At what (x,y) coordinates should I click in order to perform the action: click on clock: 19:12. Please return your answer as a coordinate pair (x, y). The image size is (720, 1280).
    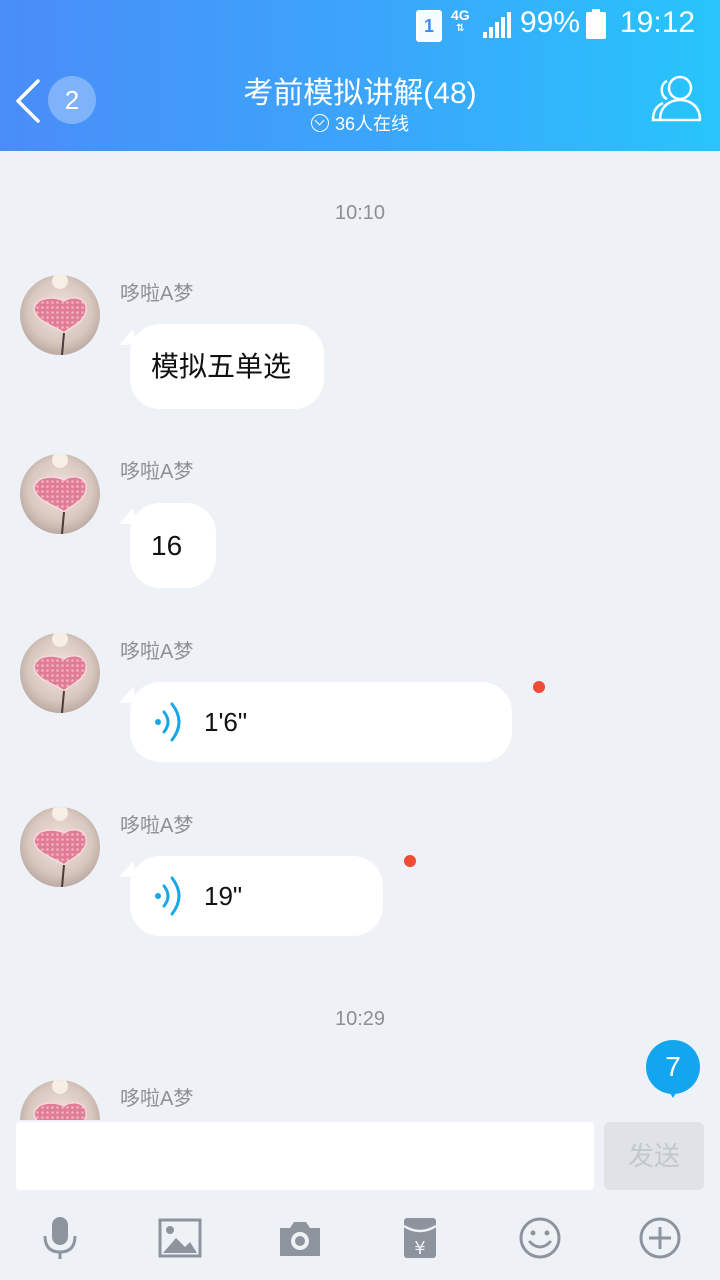
    Looking at the image, I should click on (658, 22).